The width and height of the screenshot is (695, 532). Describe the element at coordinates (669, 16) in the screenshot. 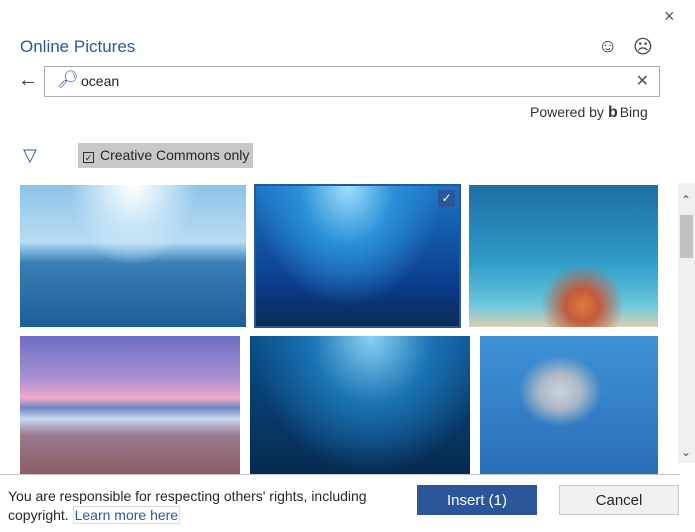

I see `close-icon: ×` at that location.